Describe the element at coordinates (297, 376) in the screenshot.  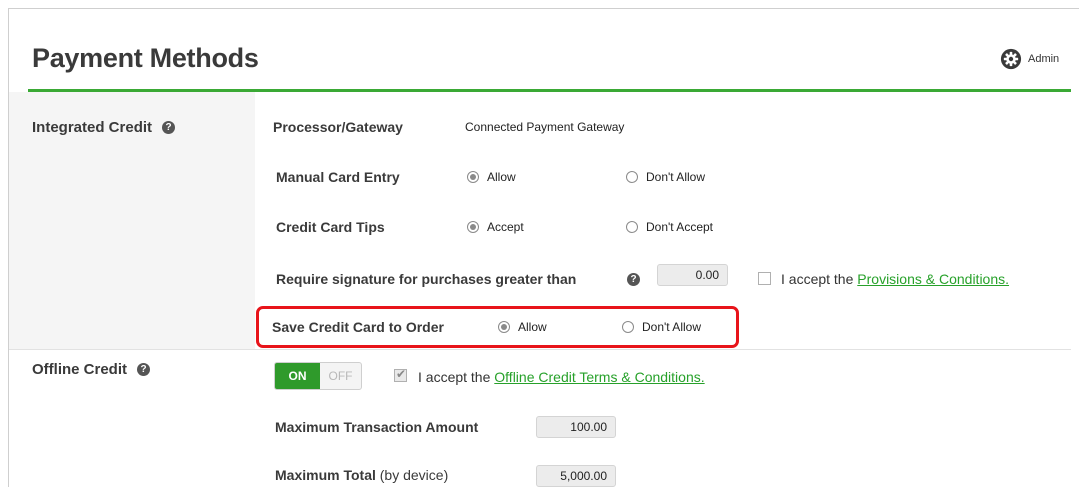
I see `toggle-on-label: ON` at that location.